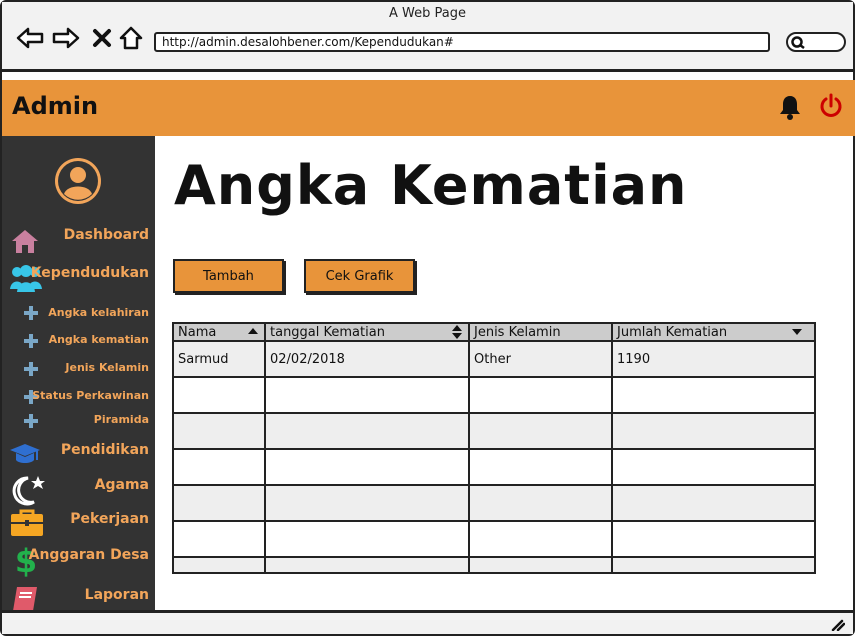 The image size is (857, 638). What do you see at coordinates (89, 555) in the screenshot?
I see `sidebar-item-anggaran-desa: Anggaran Desa` at bounding box center [89, 555].